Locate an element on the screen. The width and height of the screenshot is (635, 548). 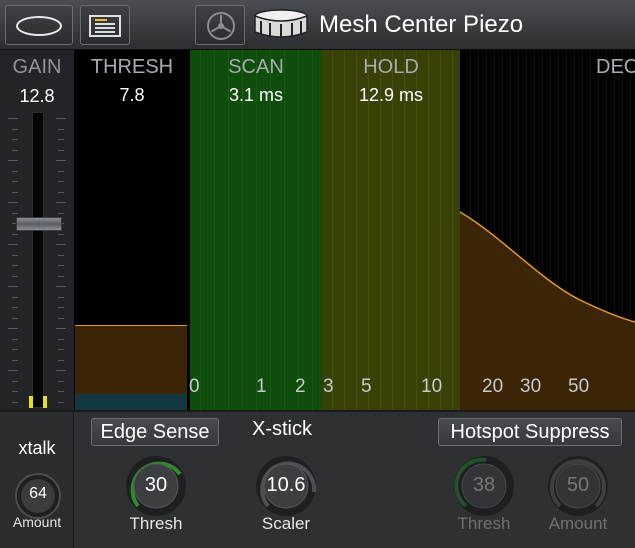
xtalk-amount-knob: 64 is located at coordinates (38, 496).